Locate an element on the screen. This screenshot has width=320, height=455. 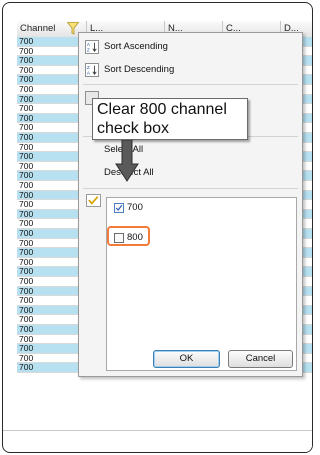
menu-item-label: Sort Descending is located at coordinates (139, 69).